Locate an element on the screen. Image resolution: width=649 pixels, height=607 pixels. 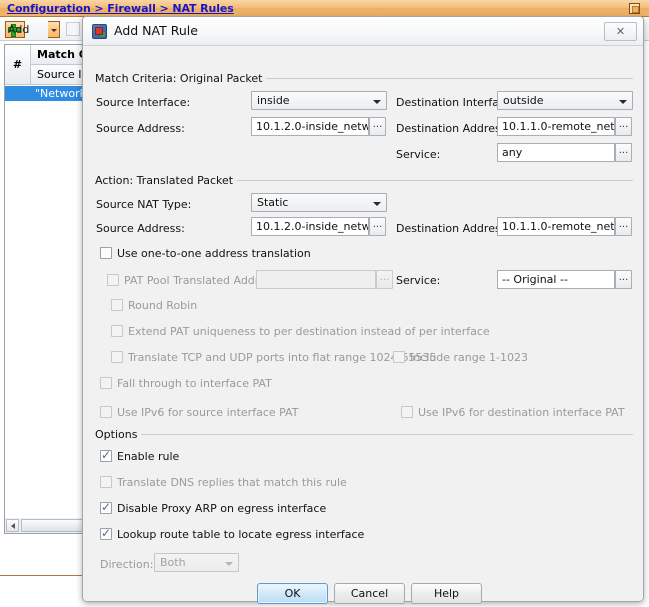
include-range-label: Include range 1-1023 is located at coordinates (469, 357).